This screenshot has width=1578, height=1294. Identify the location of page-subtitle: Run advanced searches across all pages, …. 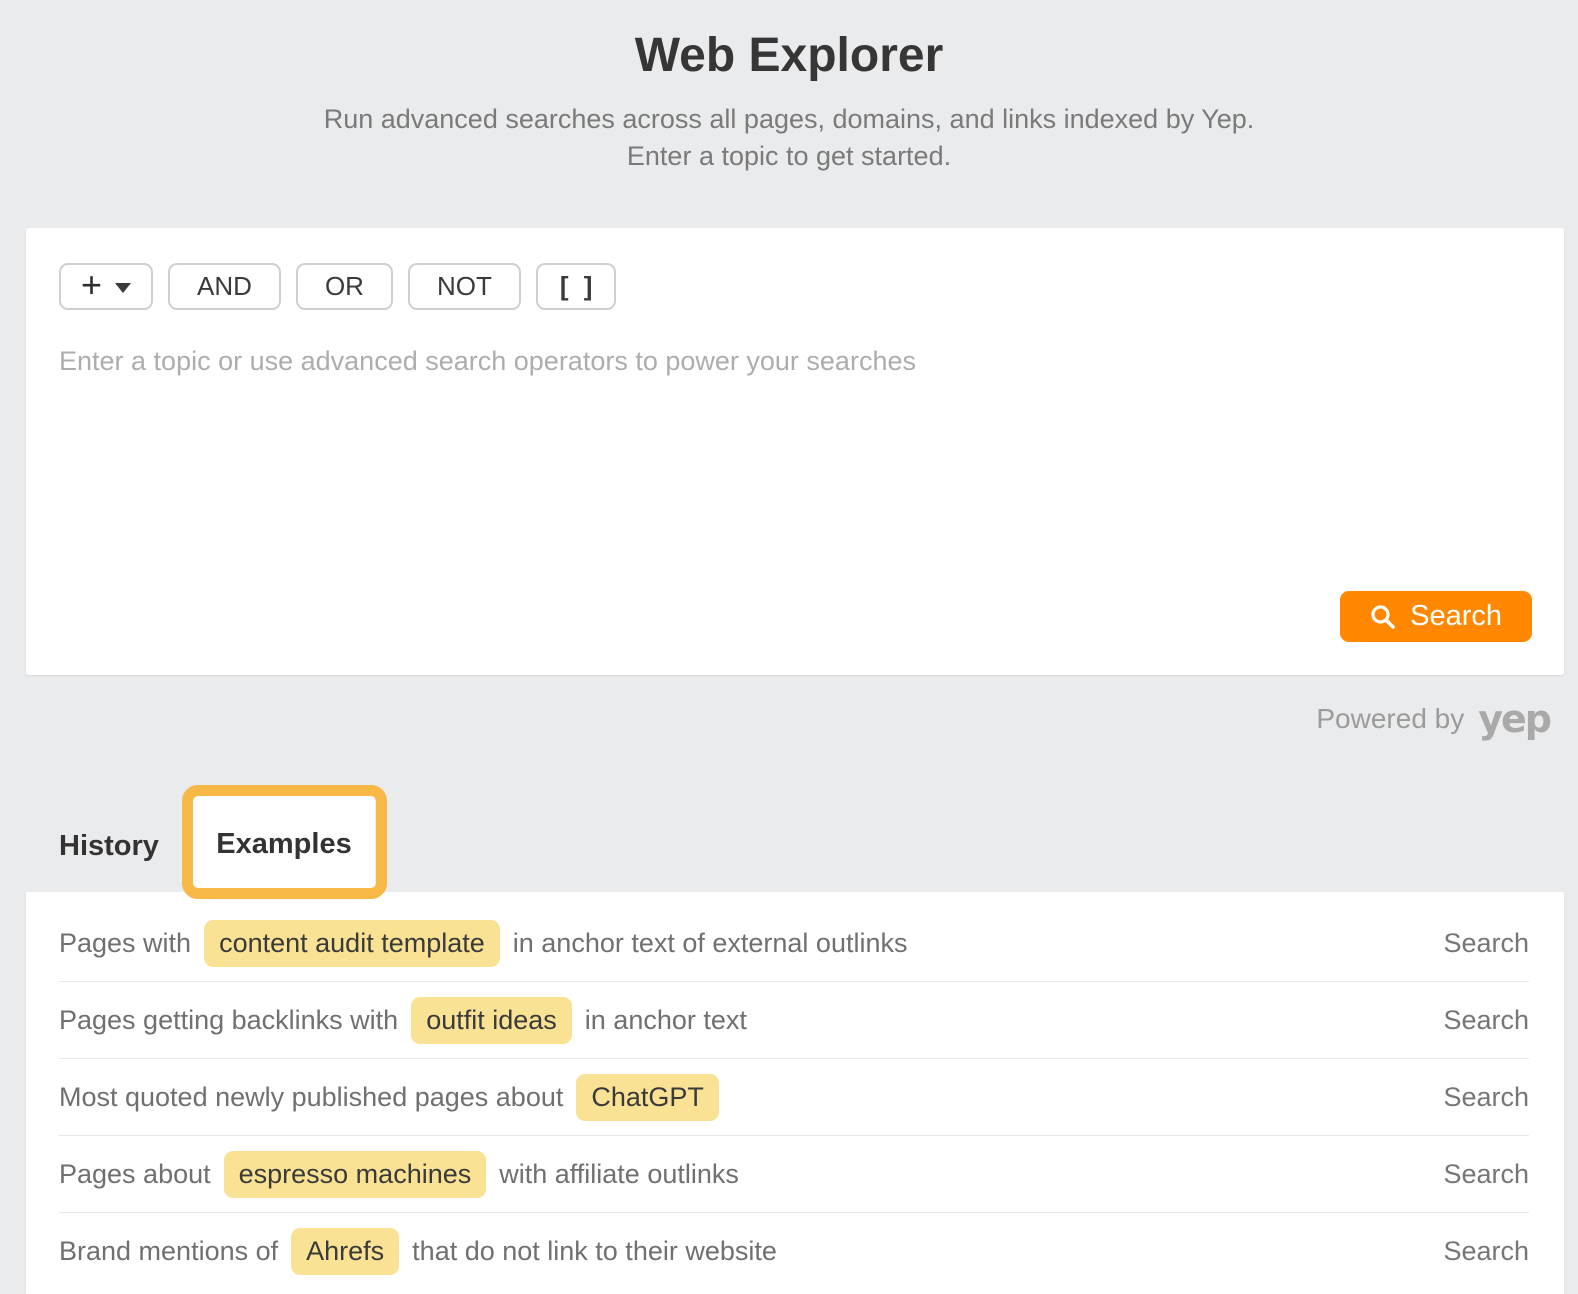
(789, 138).